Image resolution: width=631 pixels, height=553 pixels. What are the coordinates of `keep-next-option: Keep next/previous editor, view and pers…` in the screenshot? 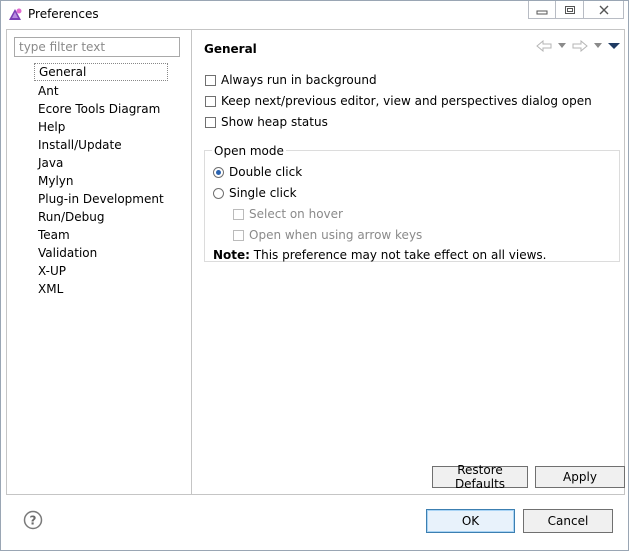 It's located at (398, 101).